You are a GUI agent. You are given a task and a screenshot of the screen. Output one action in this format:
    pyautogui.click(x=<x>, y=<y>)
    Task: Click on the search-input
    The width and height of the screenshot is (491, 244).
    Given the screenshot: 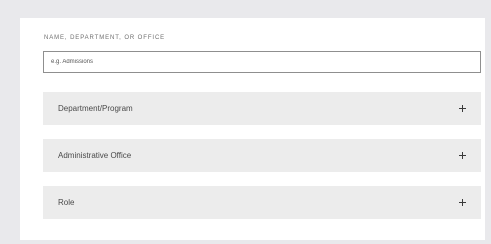 What is the action you would take?
    pyautogui.click(x=262, y=62)
    